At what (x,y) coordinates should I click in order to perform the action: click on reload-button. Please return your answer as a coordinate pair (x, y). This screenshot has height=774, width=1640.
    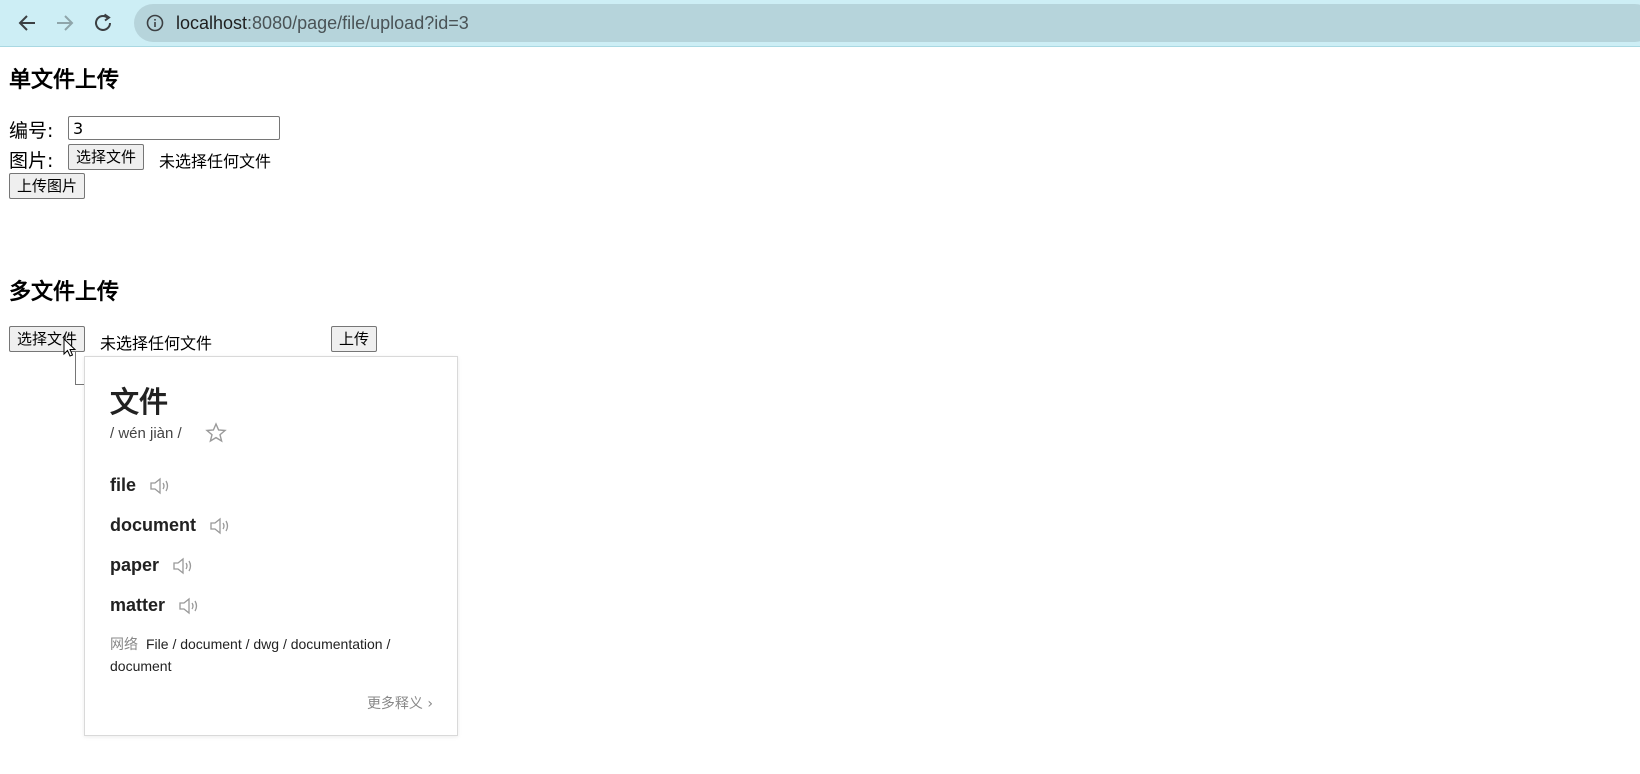
    Looking at the image, I should click on (103, 23).